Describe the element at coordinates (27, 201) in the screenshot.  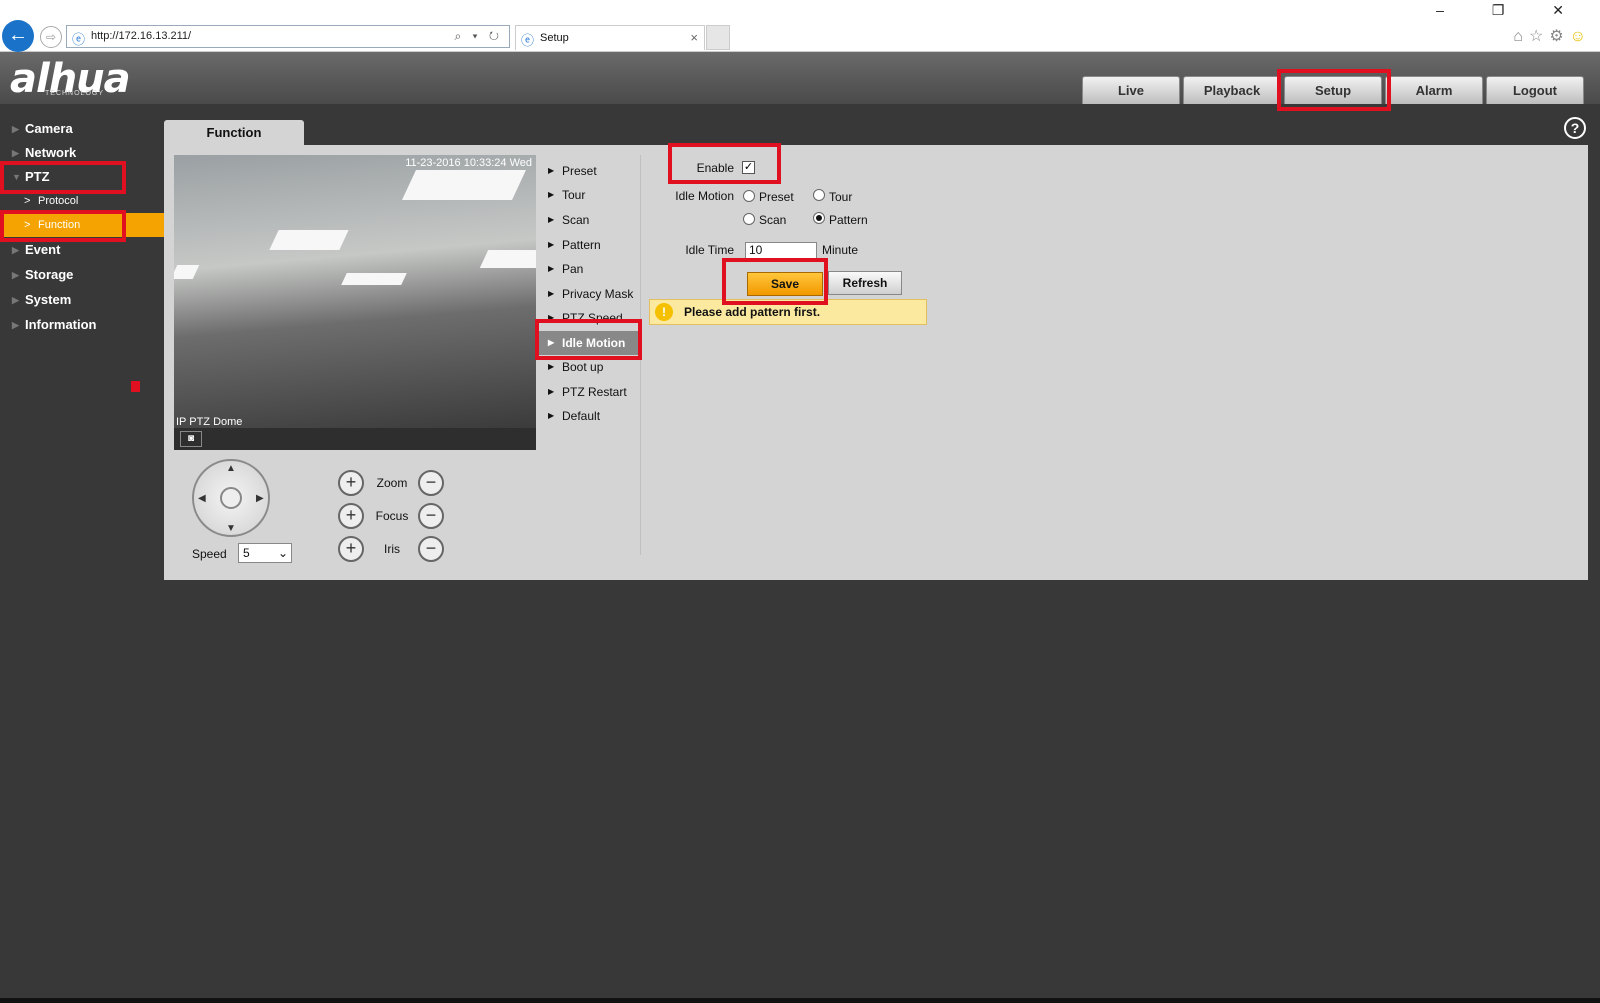
I see `chevron-right-icon: >` at that location.